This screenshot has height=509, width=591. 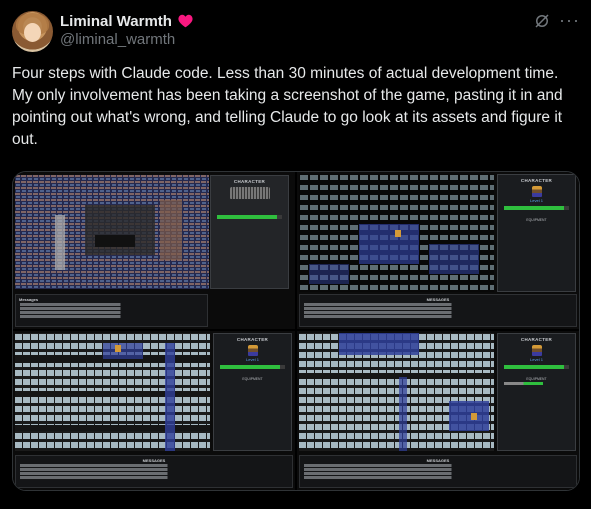 I want to click on screenshot-step-3: CHARACTER Level 1 EQUIPMENT MESSAGES, so click(x=154, y=410).